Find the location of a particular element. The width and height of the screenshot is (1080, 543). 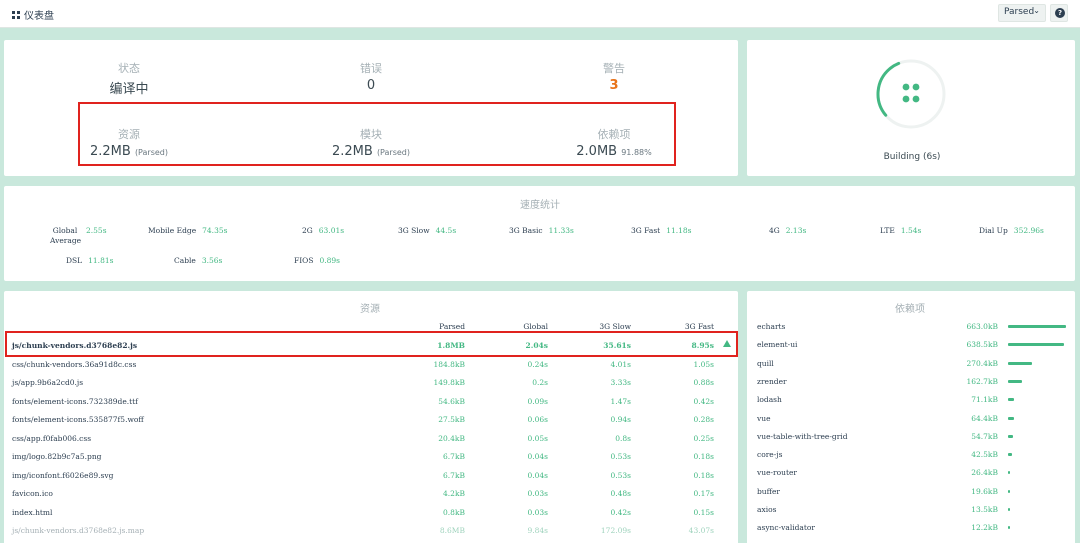

dependency-row: element-ui 638.5kB is located at coordinates (913, 344).